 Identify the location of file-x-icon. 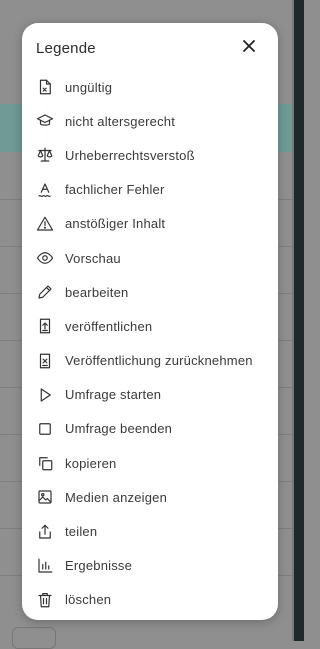
(45, 87).